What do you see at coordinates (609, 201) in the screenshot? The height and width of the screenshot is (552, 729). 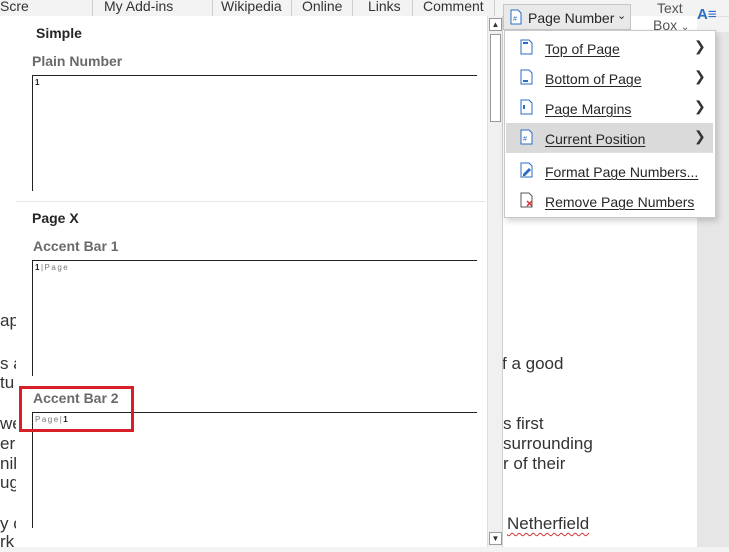 I see `menu-item-remove-page-numbers: Remove Page Numbers` at bounding box center [609, 201].